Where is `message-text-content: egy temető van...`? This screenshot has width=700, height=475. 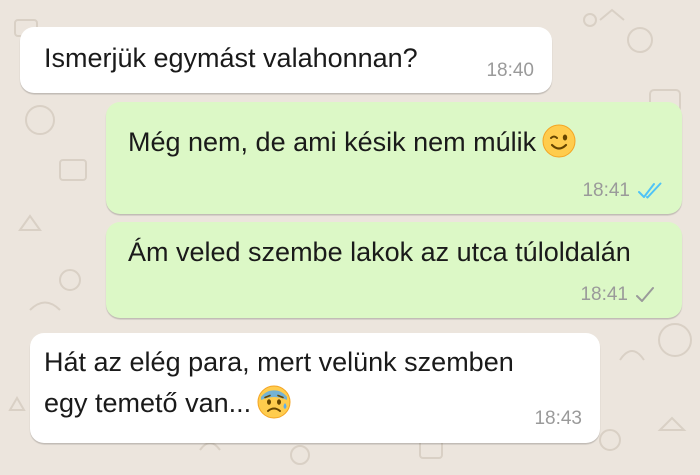
message-text-content: egy temető van... is located at coordinates (148, 403).